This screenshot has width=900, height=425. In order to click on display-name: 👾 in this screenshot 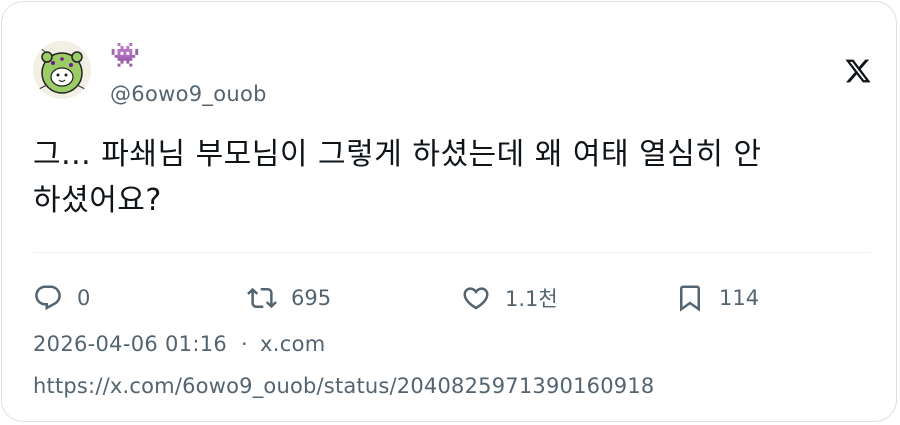, I will do `click(125, 55)`.